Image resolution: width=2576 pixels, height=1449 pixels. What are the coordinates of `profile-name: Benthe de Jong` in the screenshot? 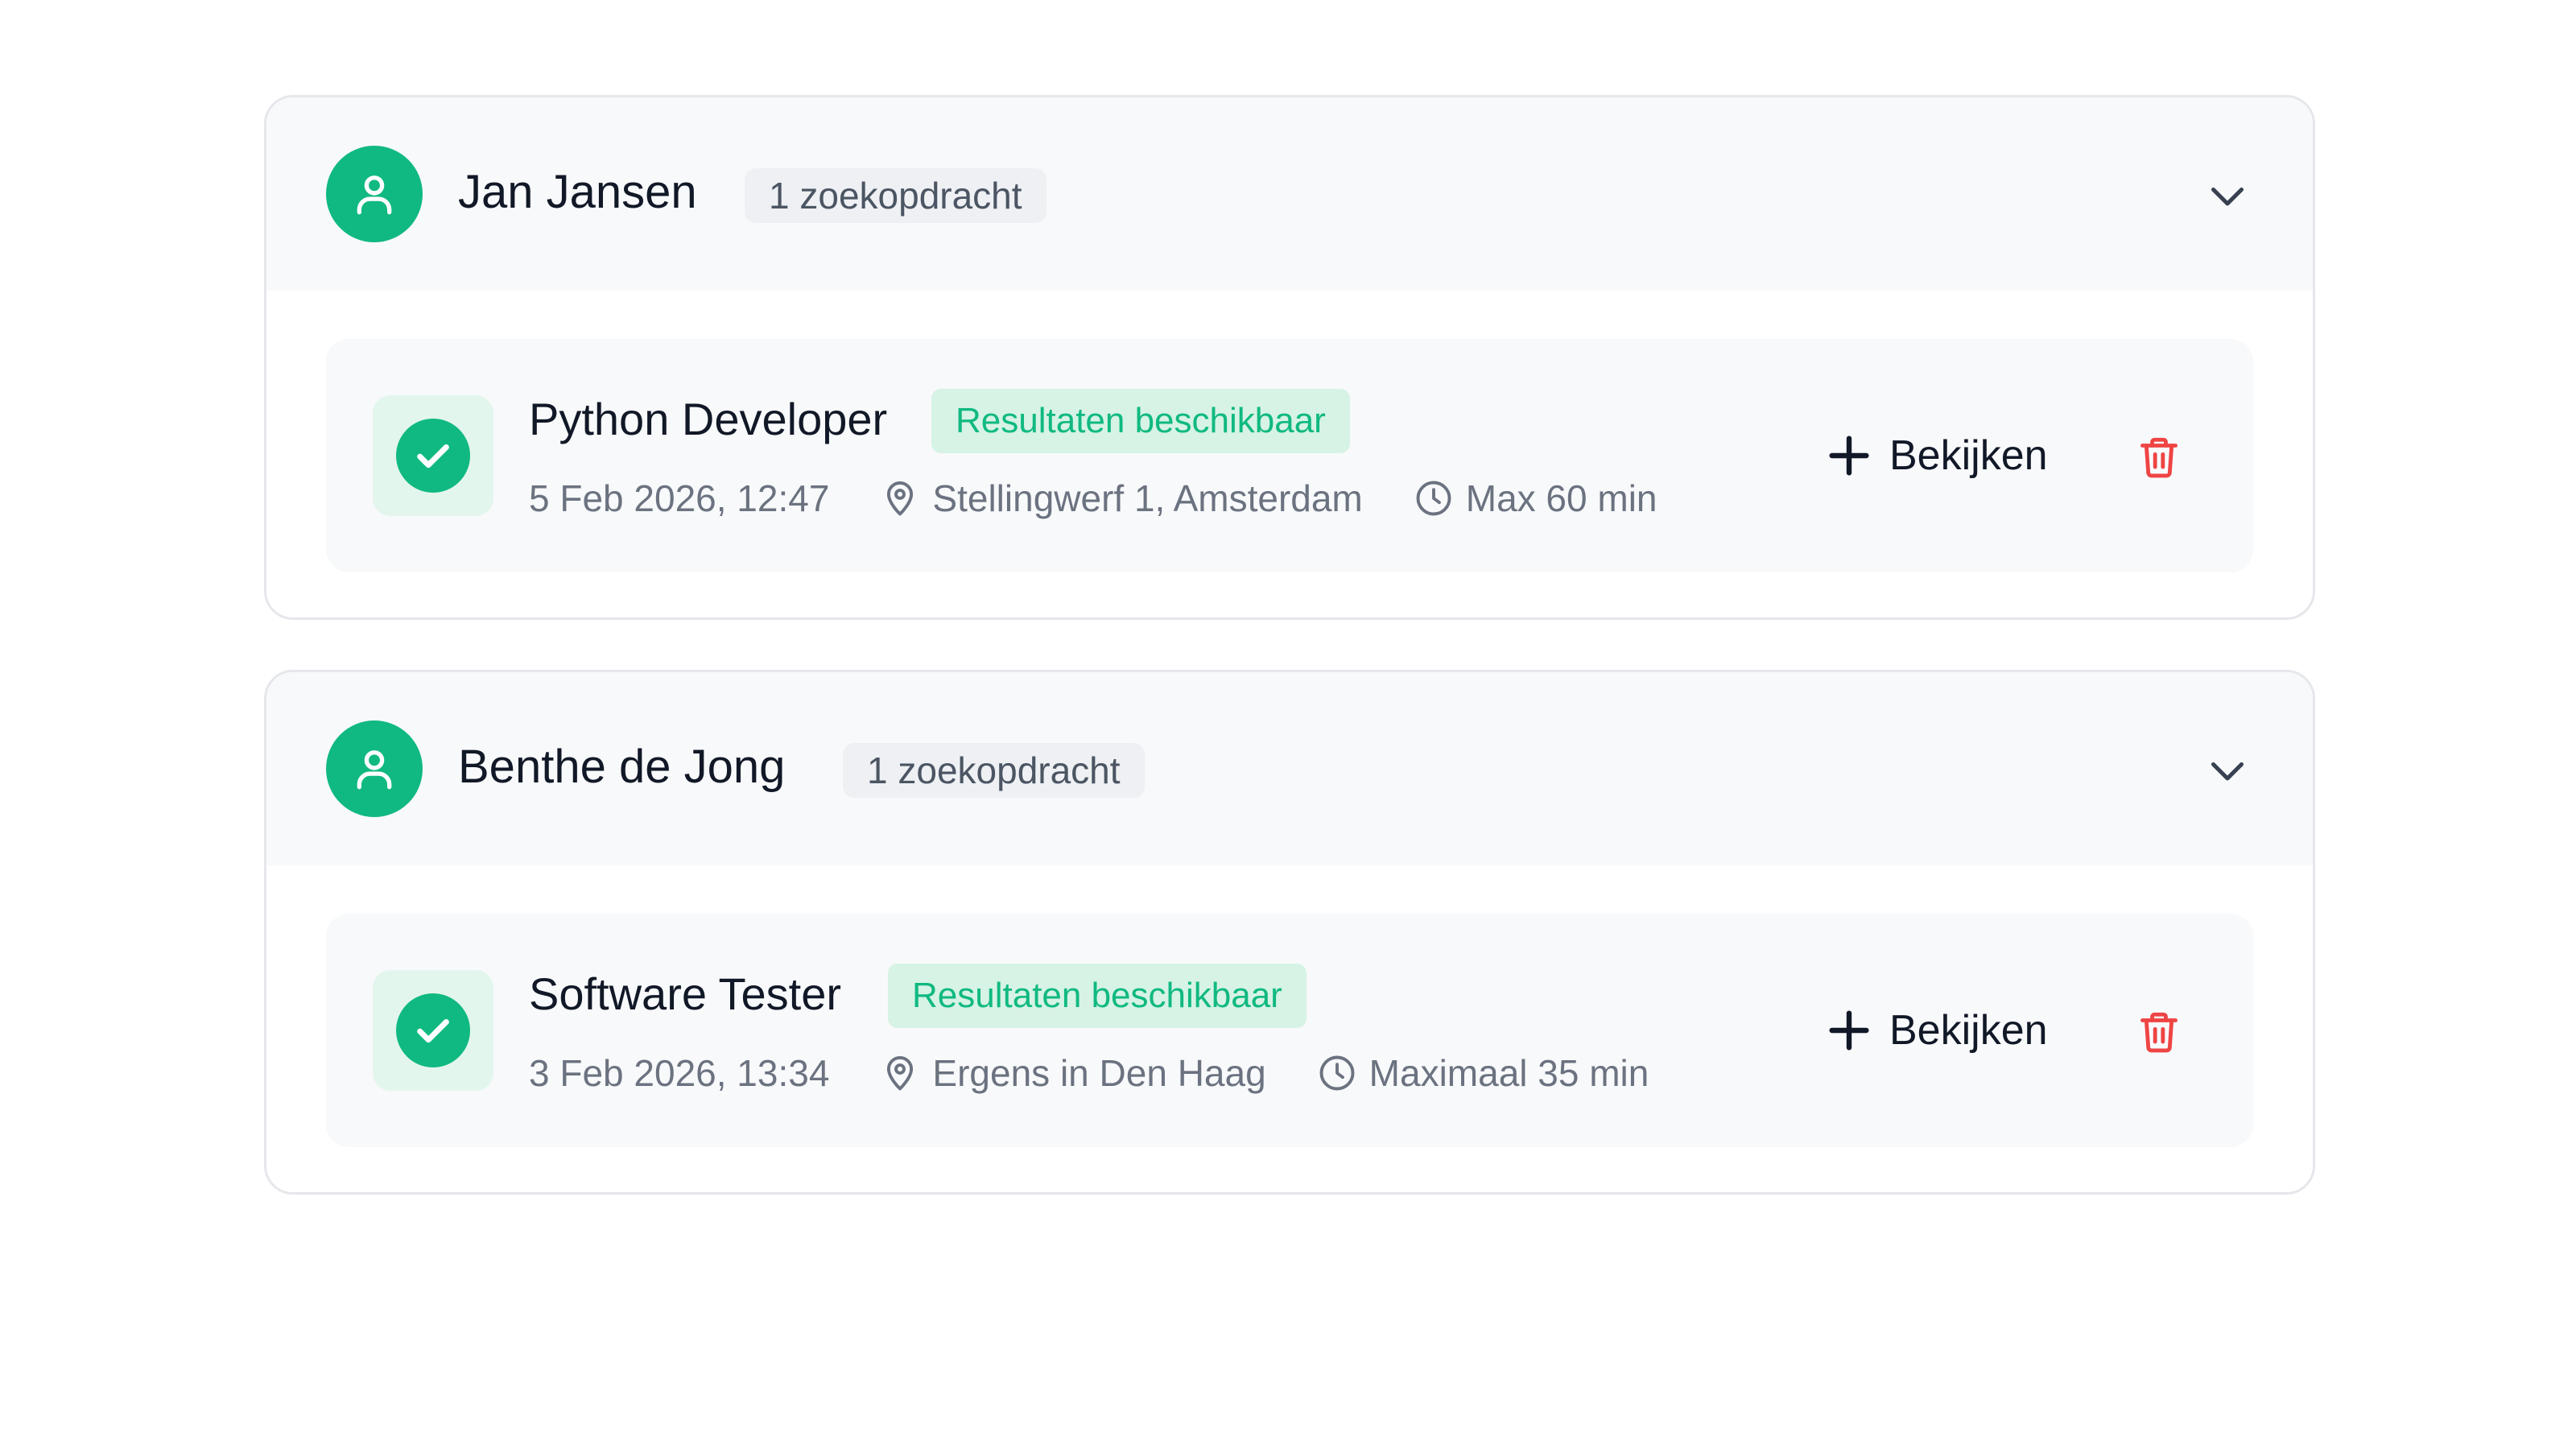 It's located at (622, 767).